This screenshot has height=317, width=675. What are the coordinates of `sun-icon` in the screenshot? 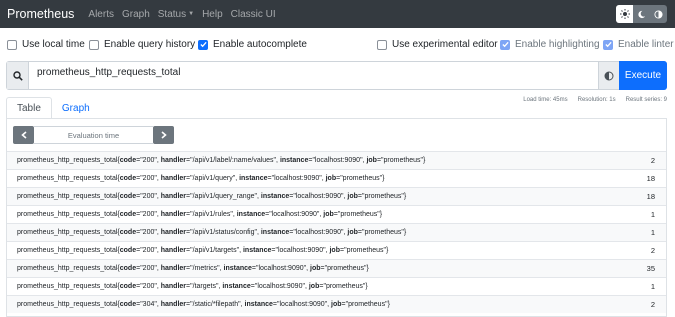 It's located at (624, 14).